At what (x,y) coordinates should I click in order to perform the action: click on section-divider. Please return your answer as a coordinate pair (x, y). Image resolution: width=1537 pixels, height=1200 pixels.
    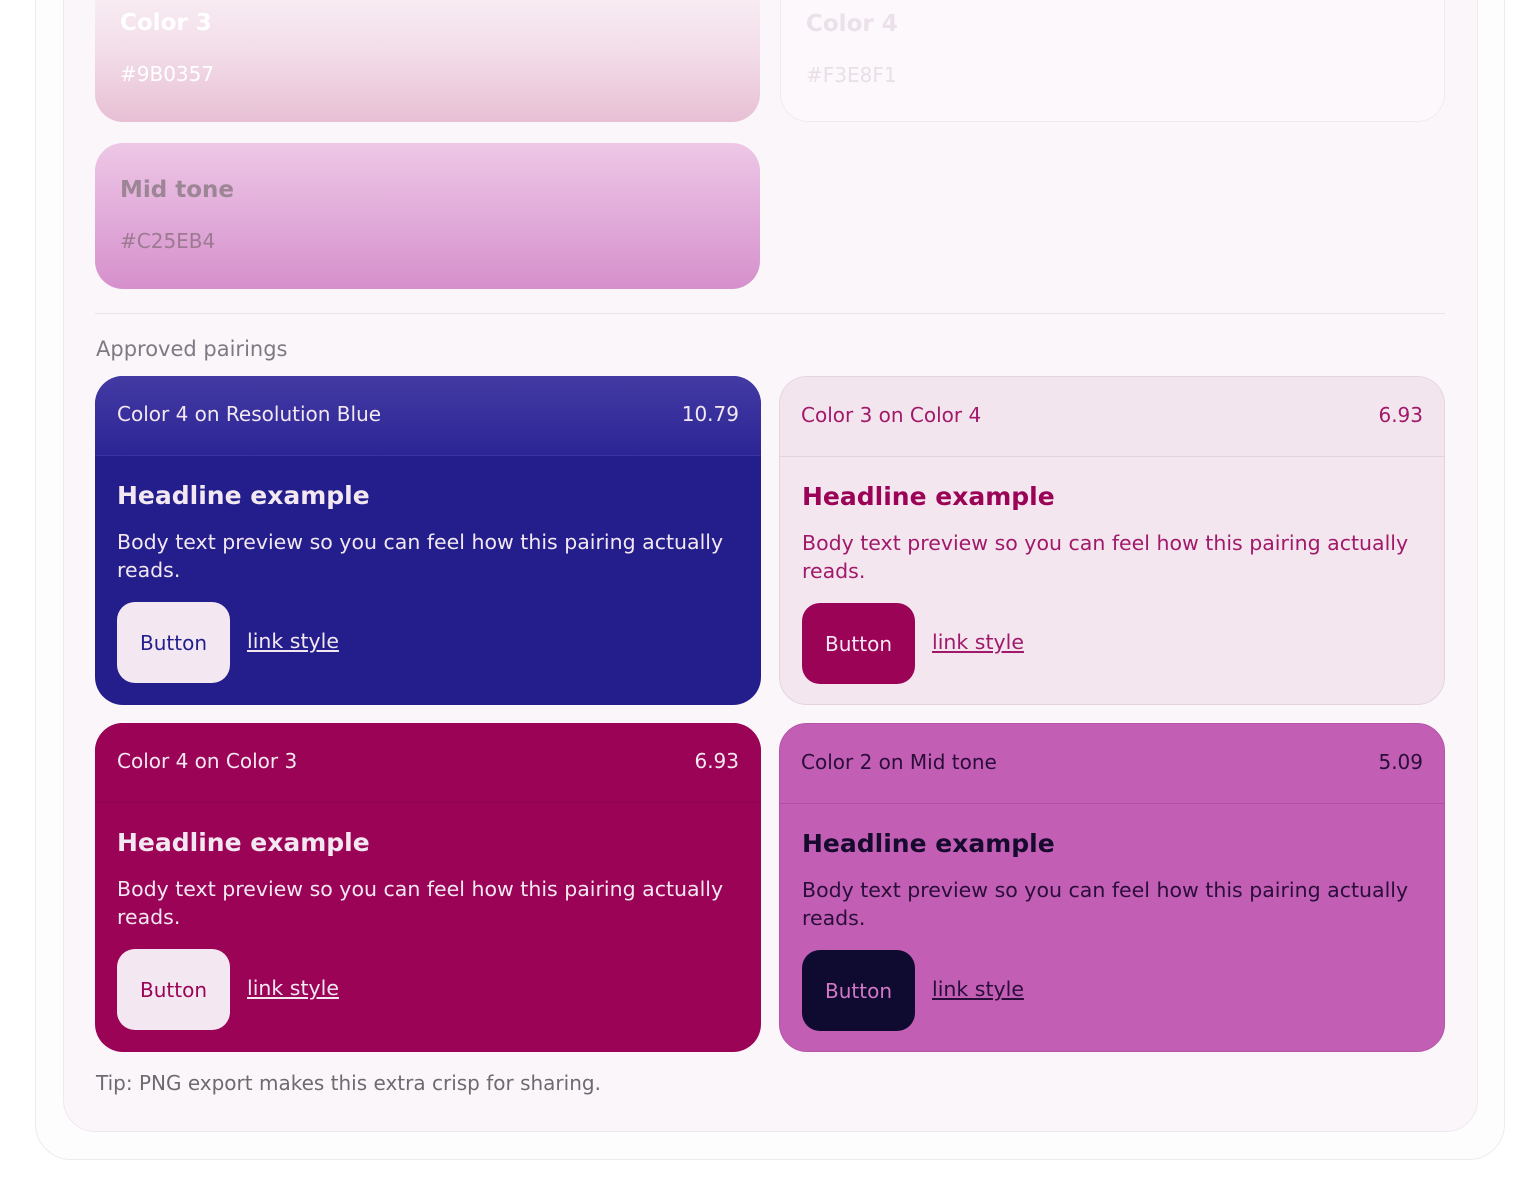
    Looking at the image, I should click on (770, 313).